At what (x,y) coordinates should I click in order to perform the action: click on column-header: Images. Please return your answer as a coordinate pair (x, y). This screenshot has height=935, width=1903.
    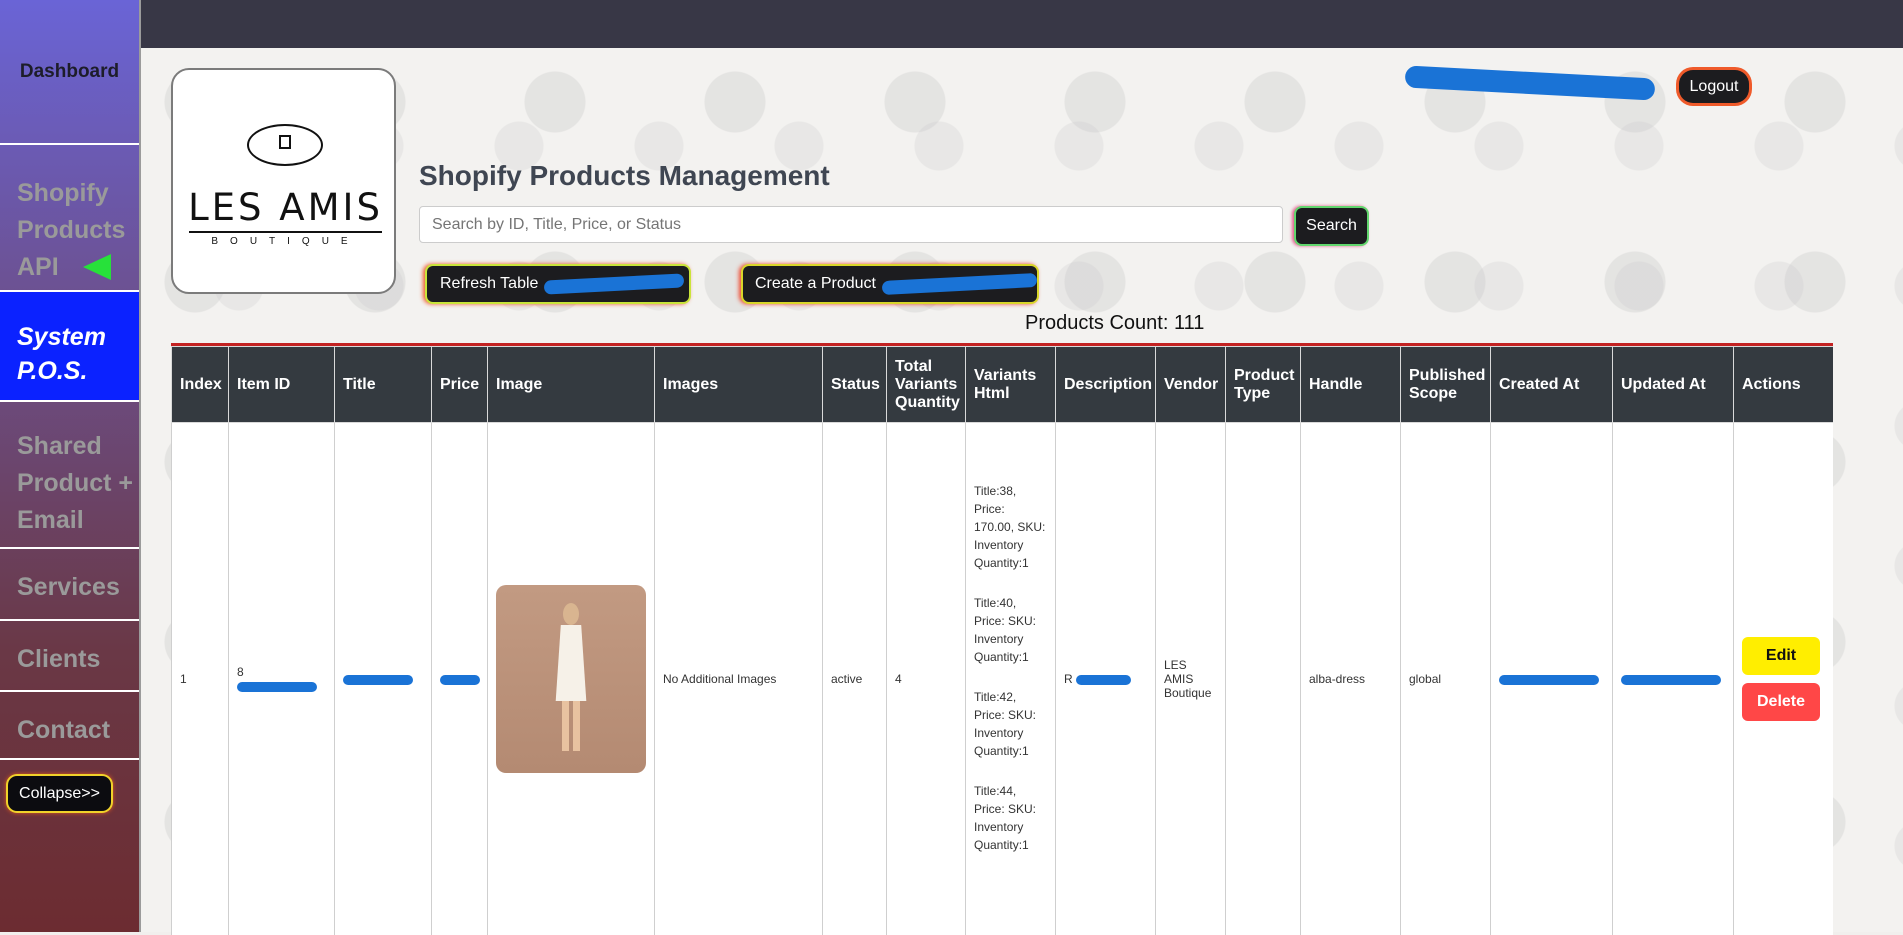
    Looking at the image, I should click on (739, 385).